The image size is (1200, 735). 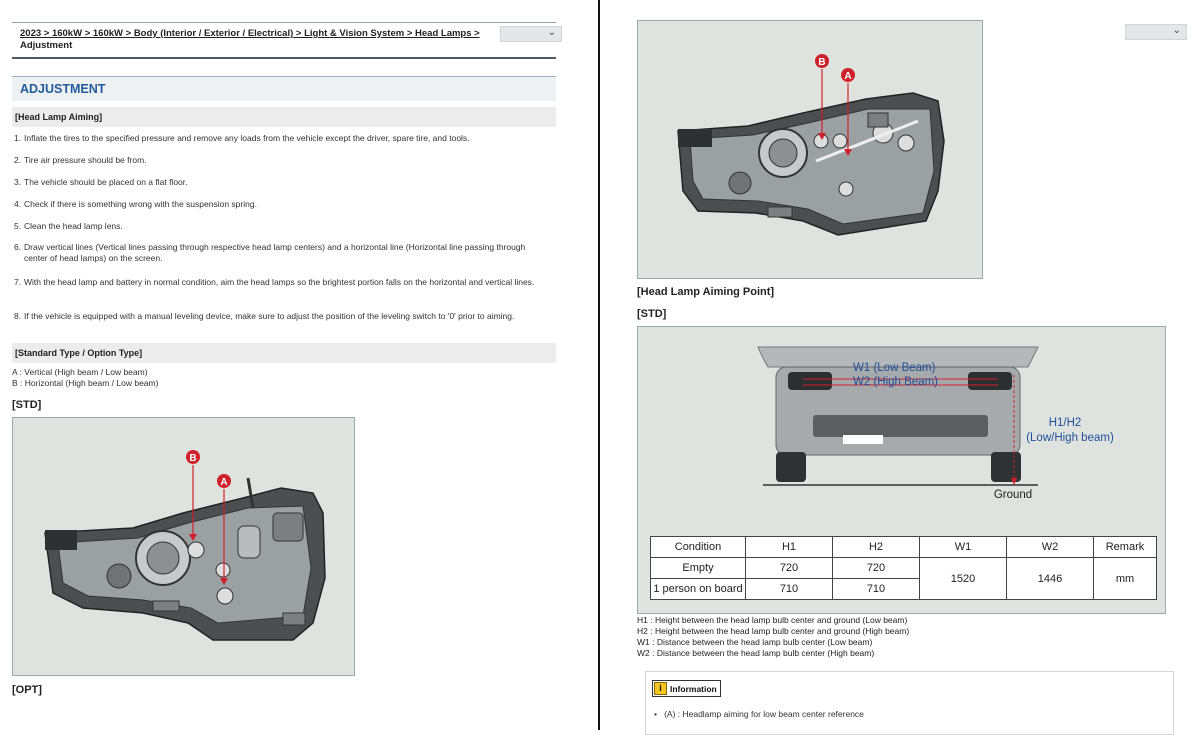 What do you see at coordinates (963, 578) in the screenshot?
I see `table-cell: 1520` at bounding box center [963, 578].